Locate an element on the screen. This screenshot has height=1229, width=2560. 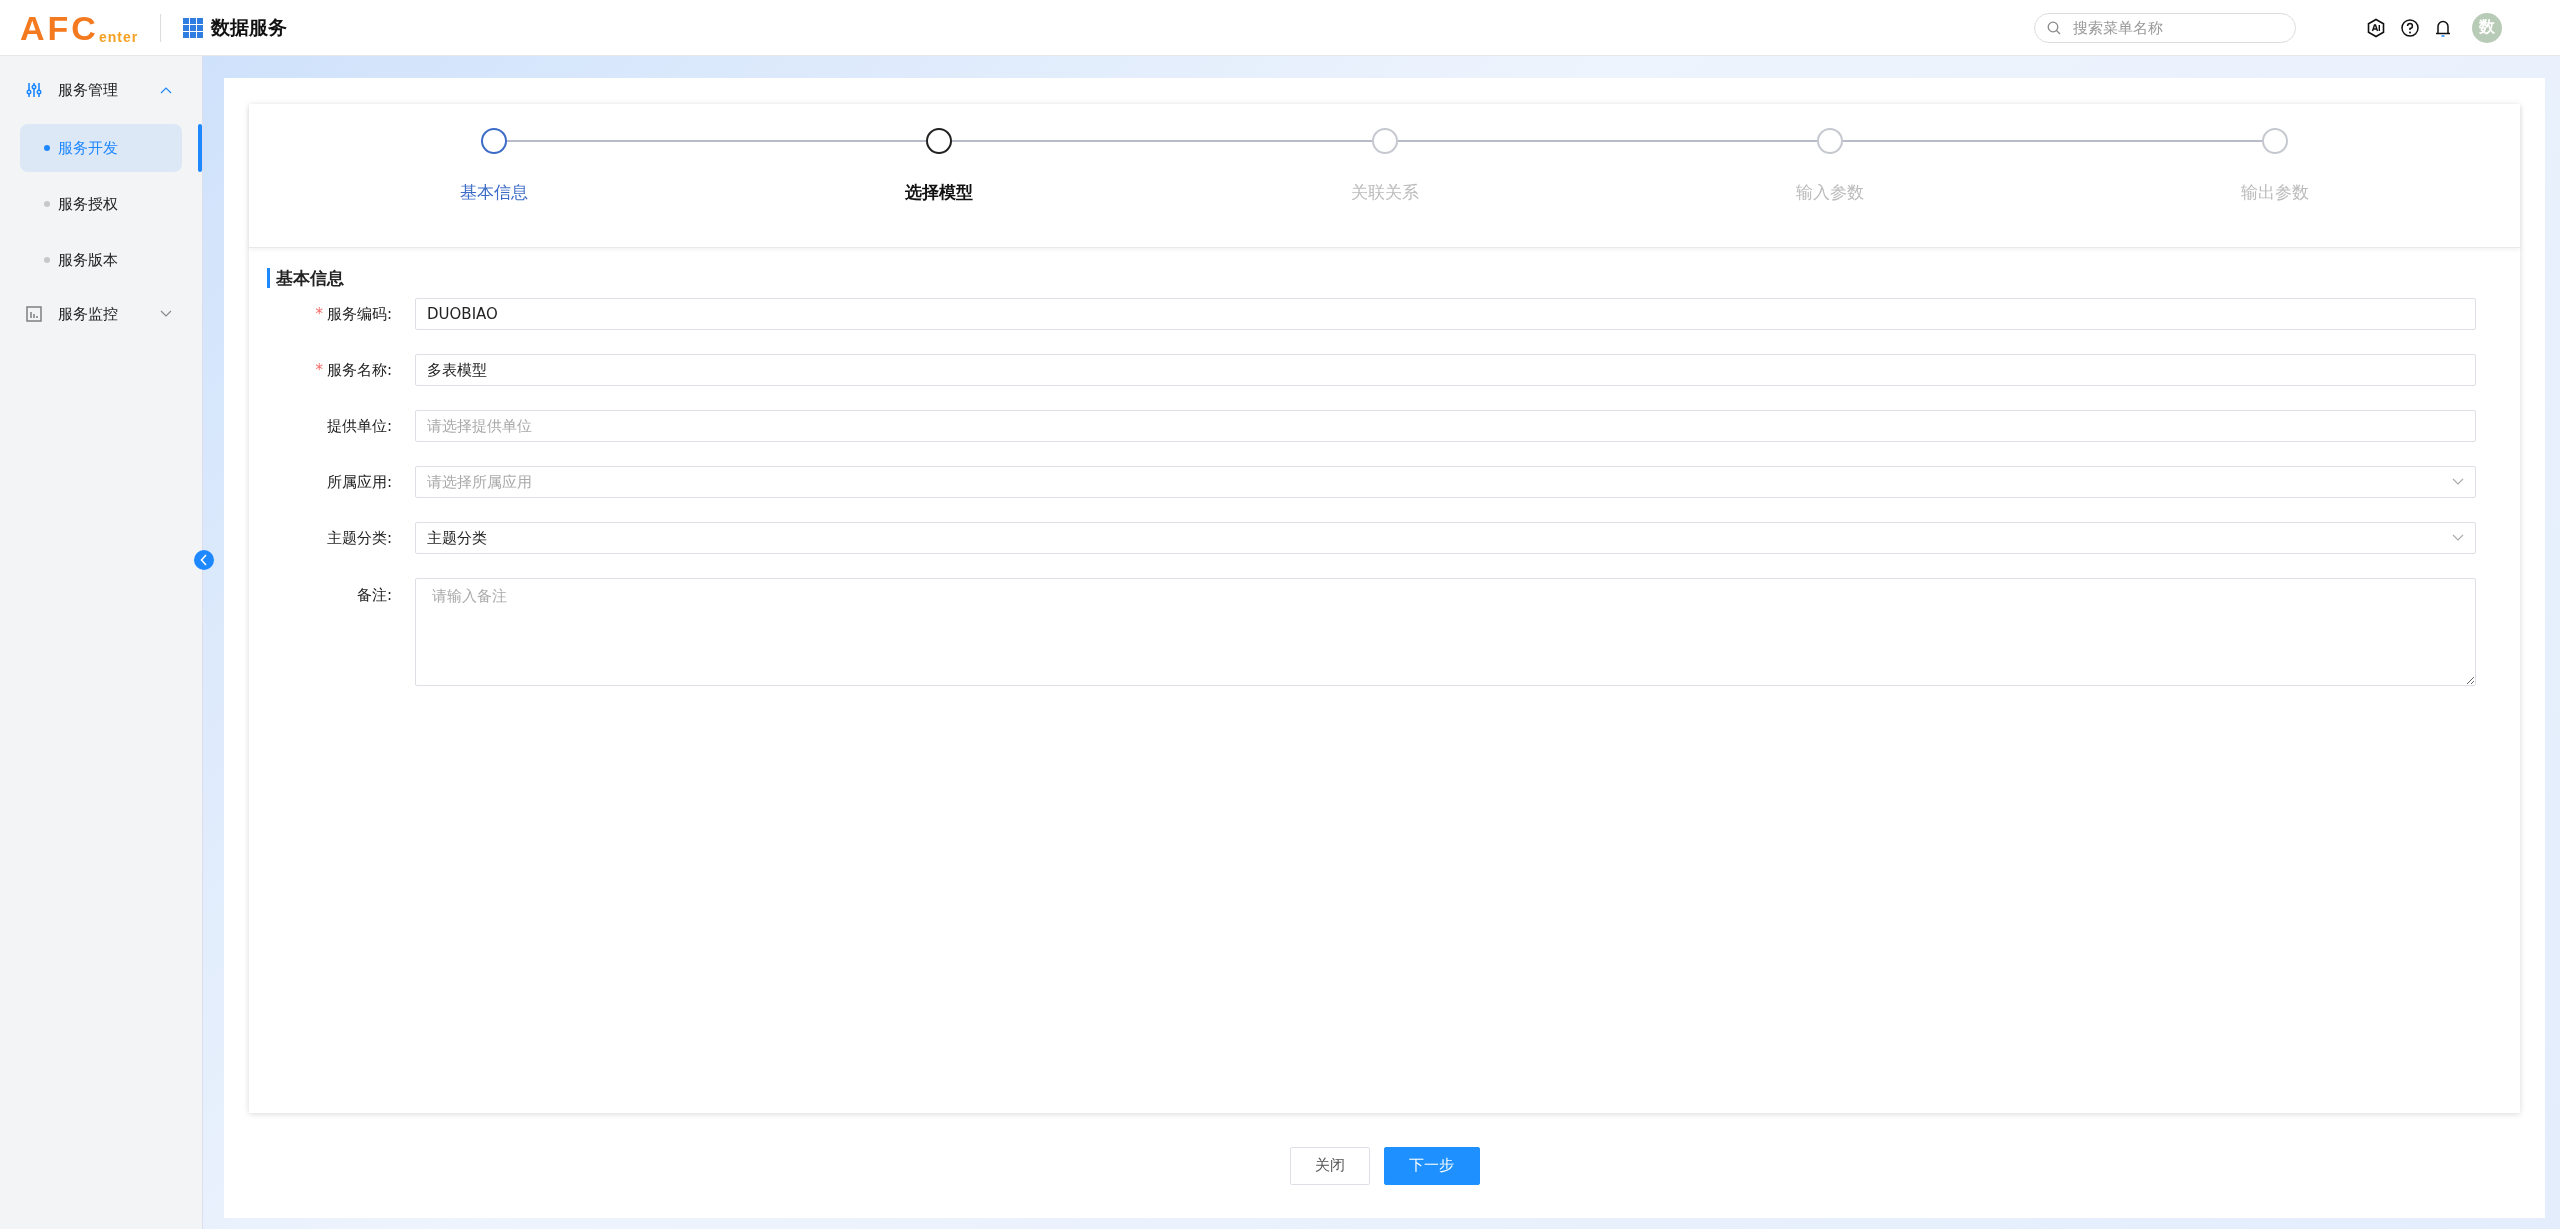
chevron-left-icon is located at coordinates (204, 560).